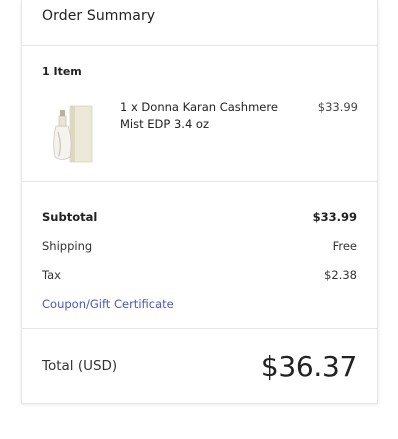 This screenshot has width=398, height=439. Describe the element at coordinates (199, 274) in the screenshot. I see `tax-row: Tax $2.38` at that location.